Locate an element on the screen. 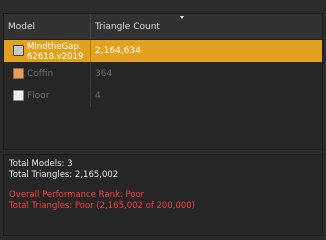 The image size is (326, 240). model-name: Coffin is located at coordinates (40, 74).